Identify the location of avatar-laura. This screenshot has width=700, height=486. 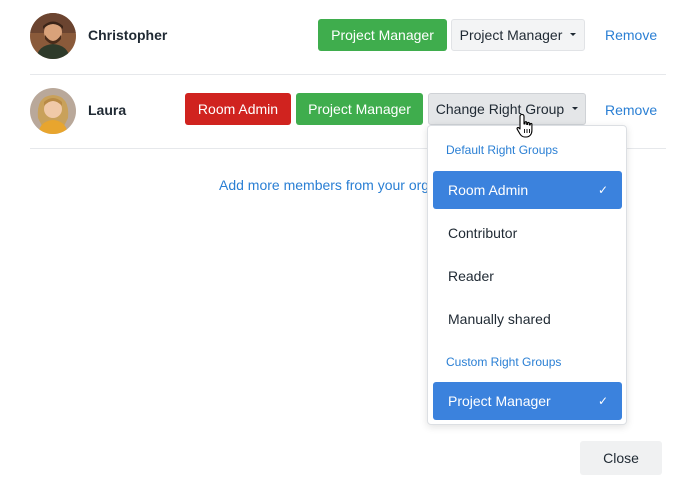
(53, 111).